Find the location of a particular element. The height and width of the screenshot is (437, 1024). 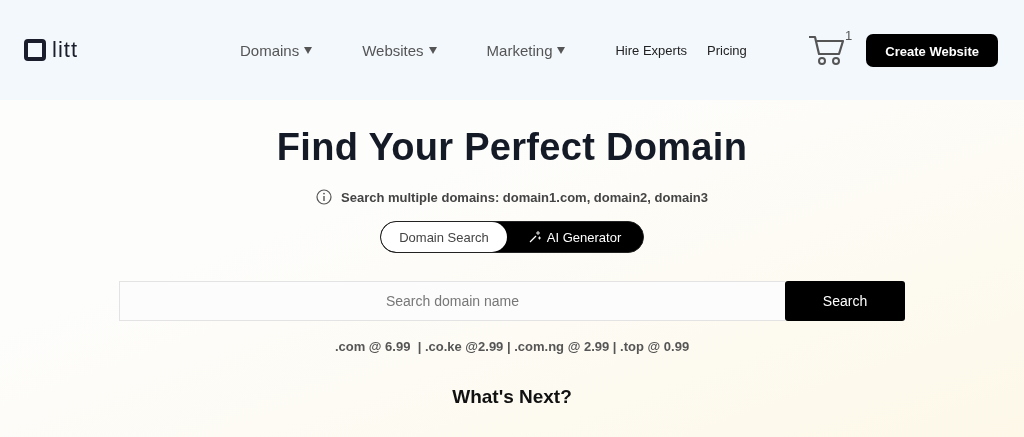

mode-tab: Domain Search is located at coordinates (444, 237).